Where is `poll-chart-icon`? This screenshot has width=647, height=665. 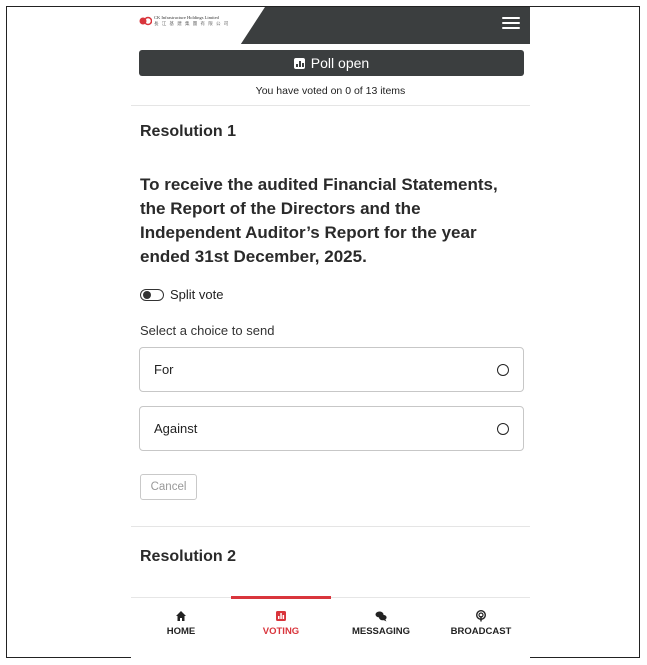 poll-chart-icon is located at coordinates (299, 63).